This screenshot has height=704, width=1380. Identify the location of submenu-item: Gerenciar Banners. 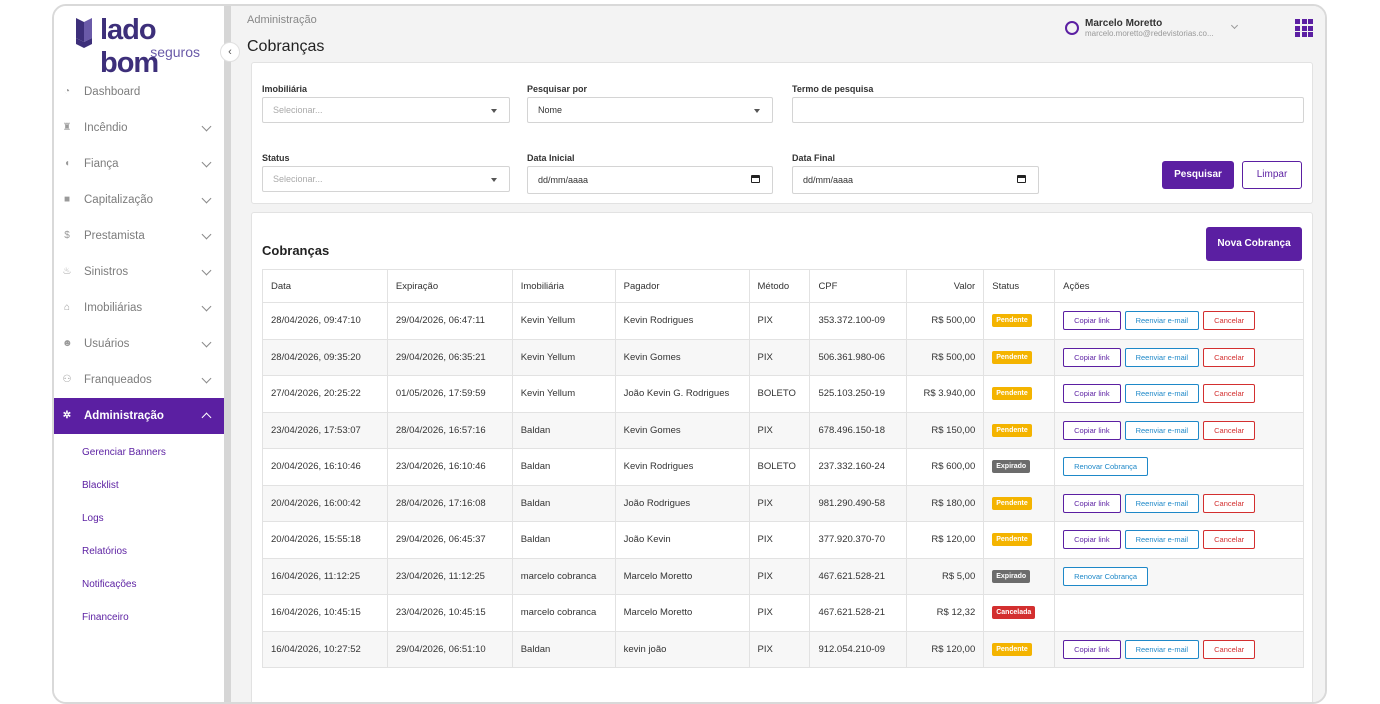
(139, 452).